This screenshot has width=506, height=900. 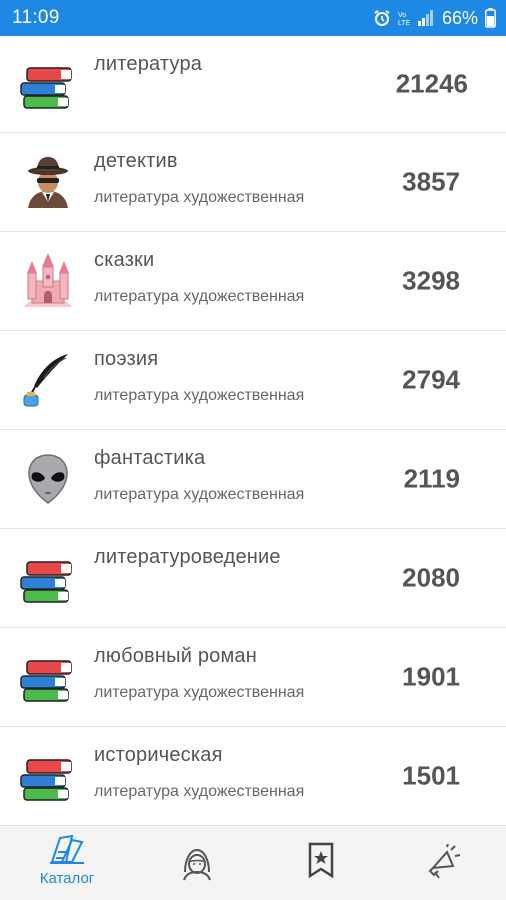 What do you see at coordinates (253, 84) in the screenshot?
I see `list-item: литература 21246` at bounding box center [253, 84].